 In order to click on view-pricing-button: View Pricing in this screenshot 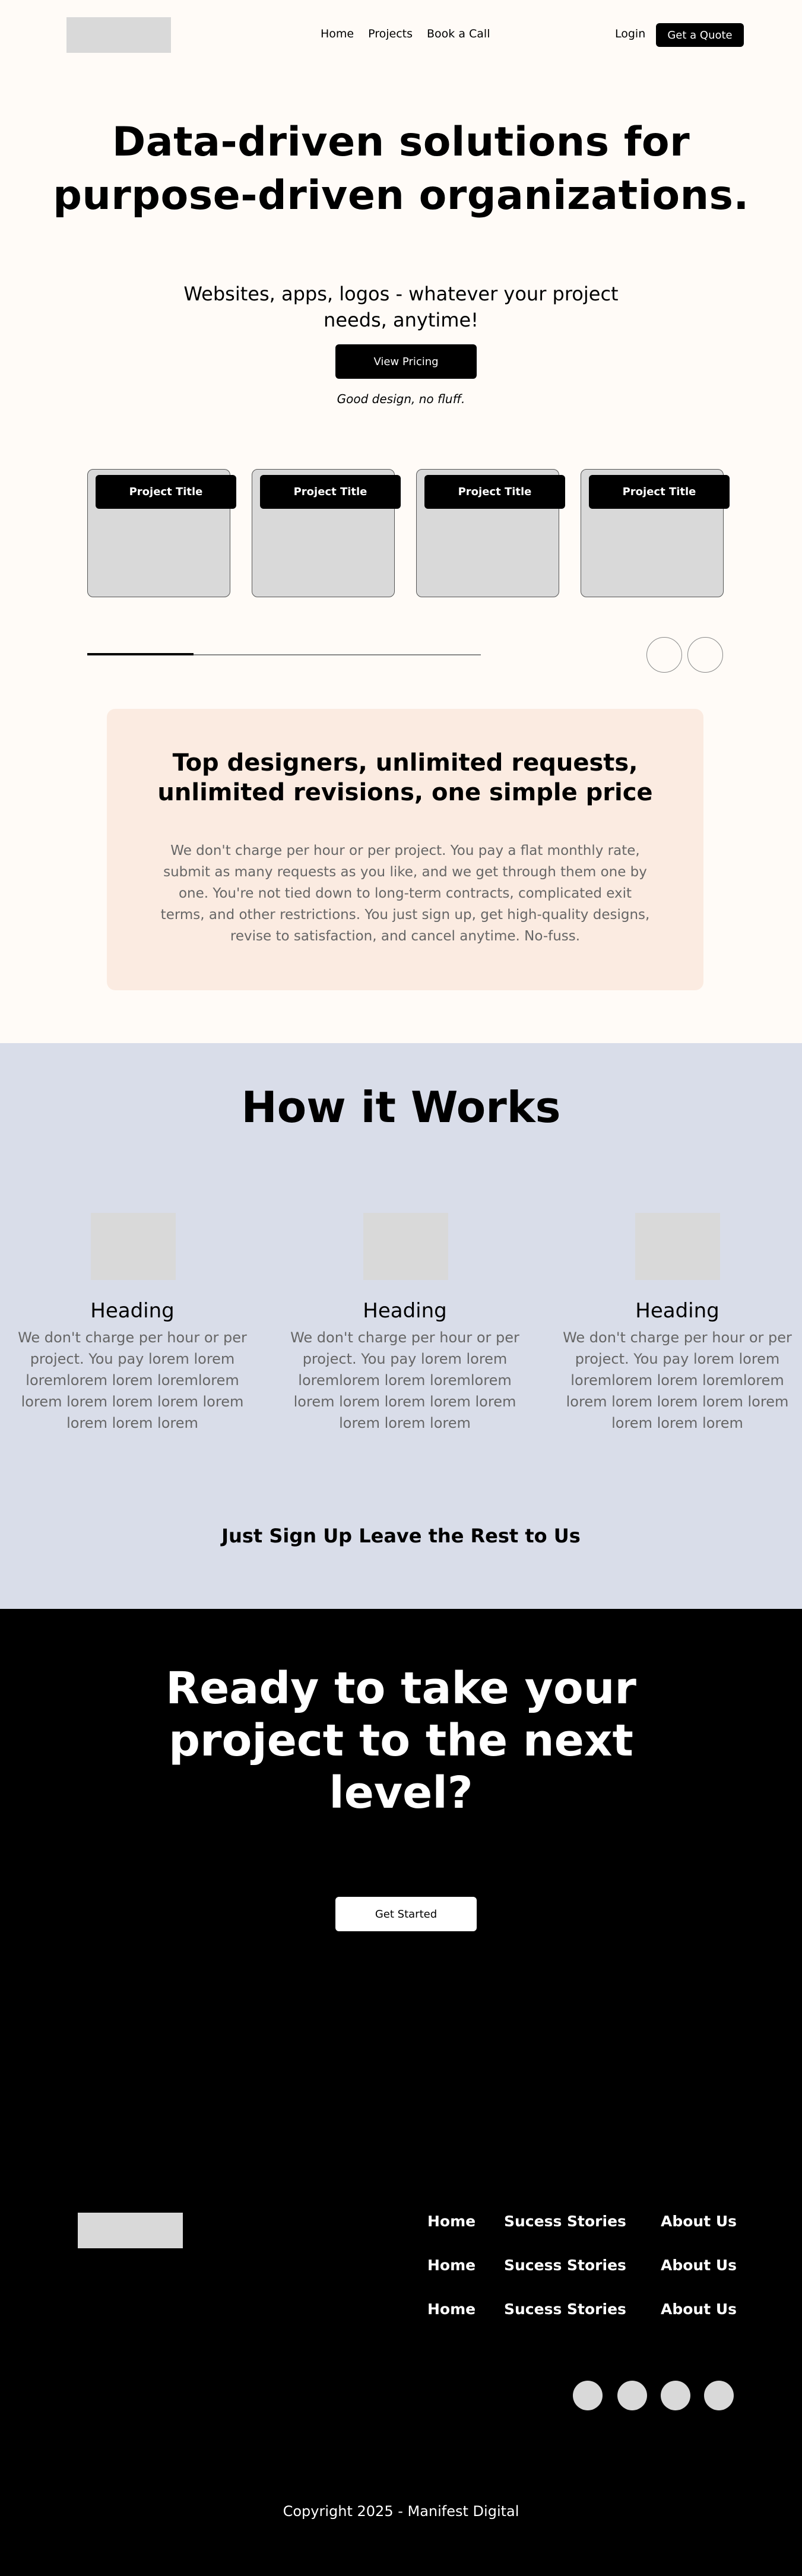, I will do `click(406, 362)`.